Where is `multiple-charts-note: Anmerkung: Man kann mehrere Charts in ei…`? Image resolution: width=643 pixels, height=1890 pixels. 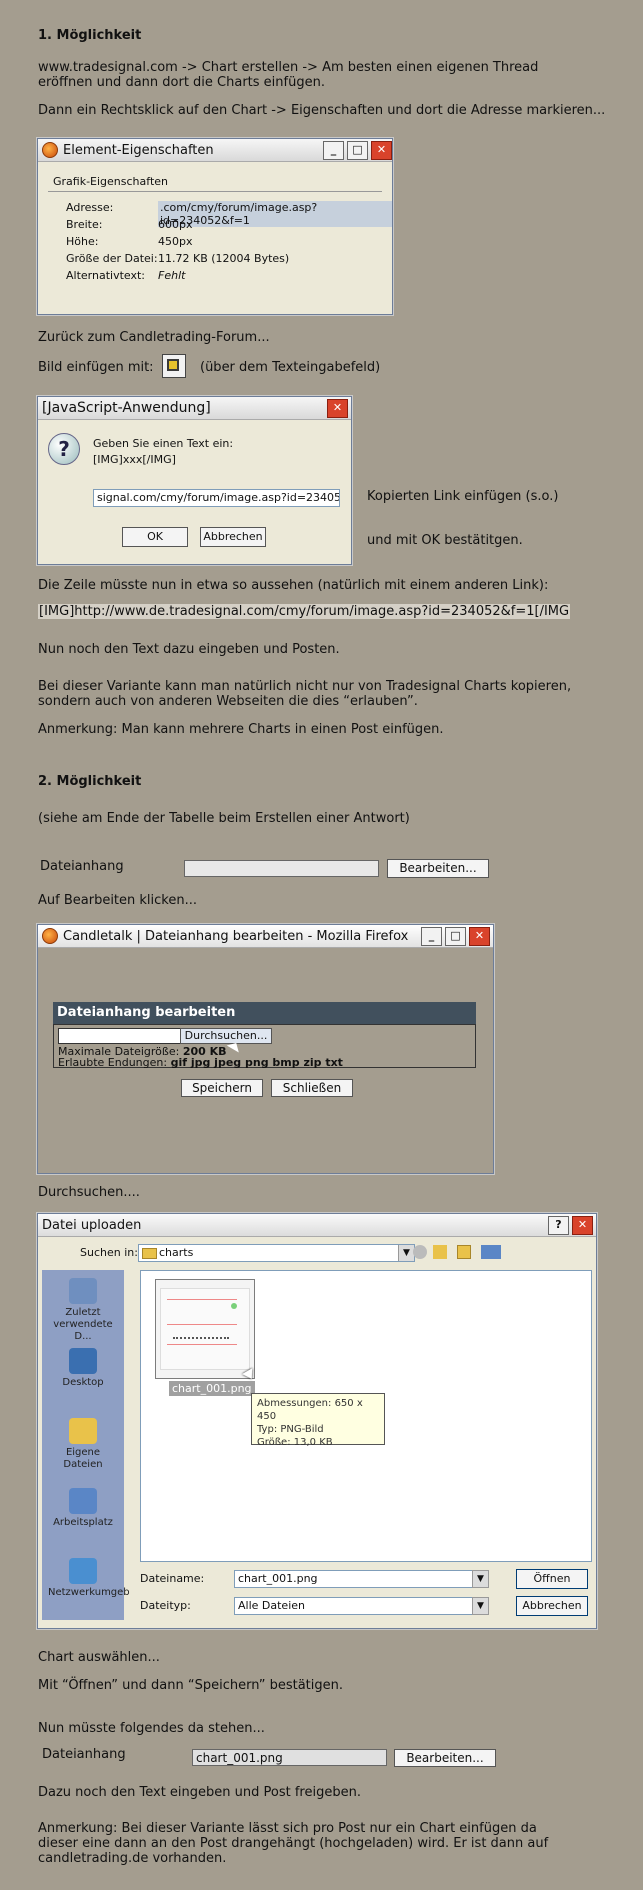 multiple-charts-note: Anmerkung: Man kann mehrere Charts in ei… is located at coordinates (241, 729).